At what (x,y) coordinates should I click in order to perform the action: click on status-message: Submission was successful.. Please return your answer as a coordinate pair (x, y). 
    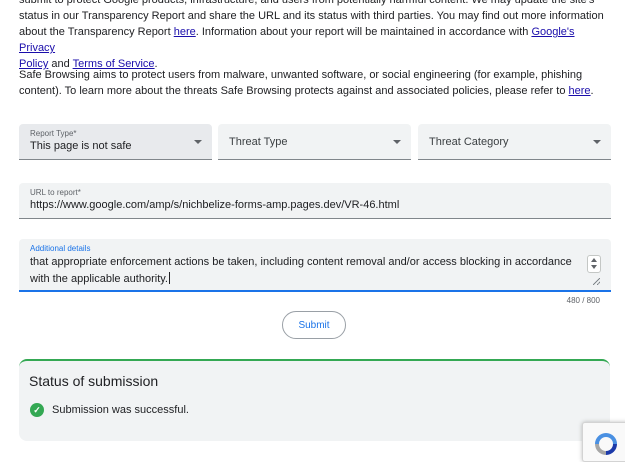
    Looking at the image, I should click on (120, 410).